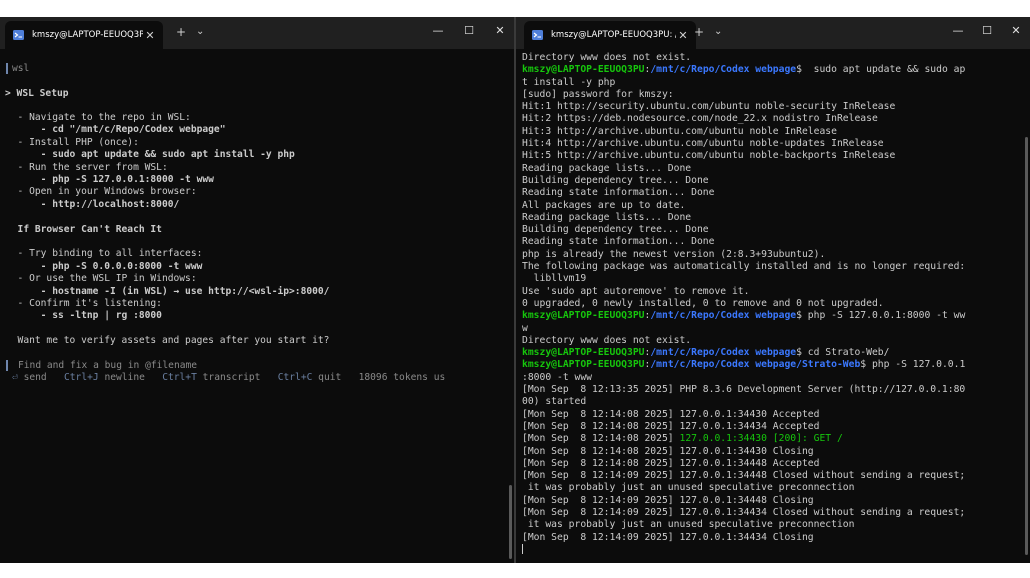 The height and width of the screenshot is (578, 1030). Describe the element at coordinates (772, 230) in the screenshot. I see `terminal-line: Building dependency tree... Done` at that location.